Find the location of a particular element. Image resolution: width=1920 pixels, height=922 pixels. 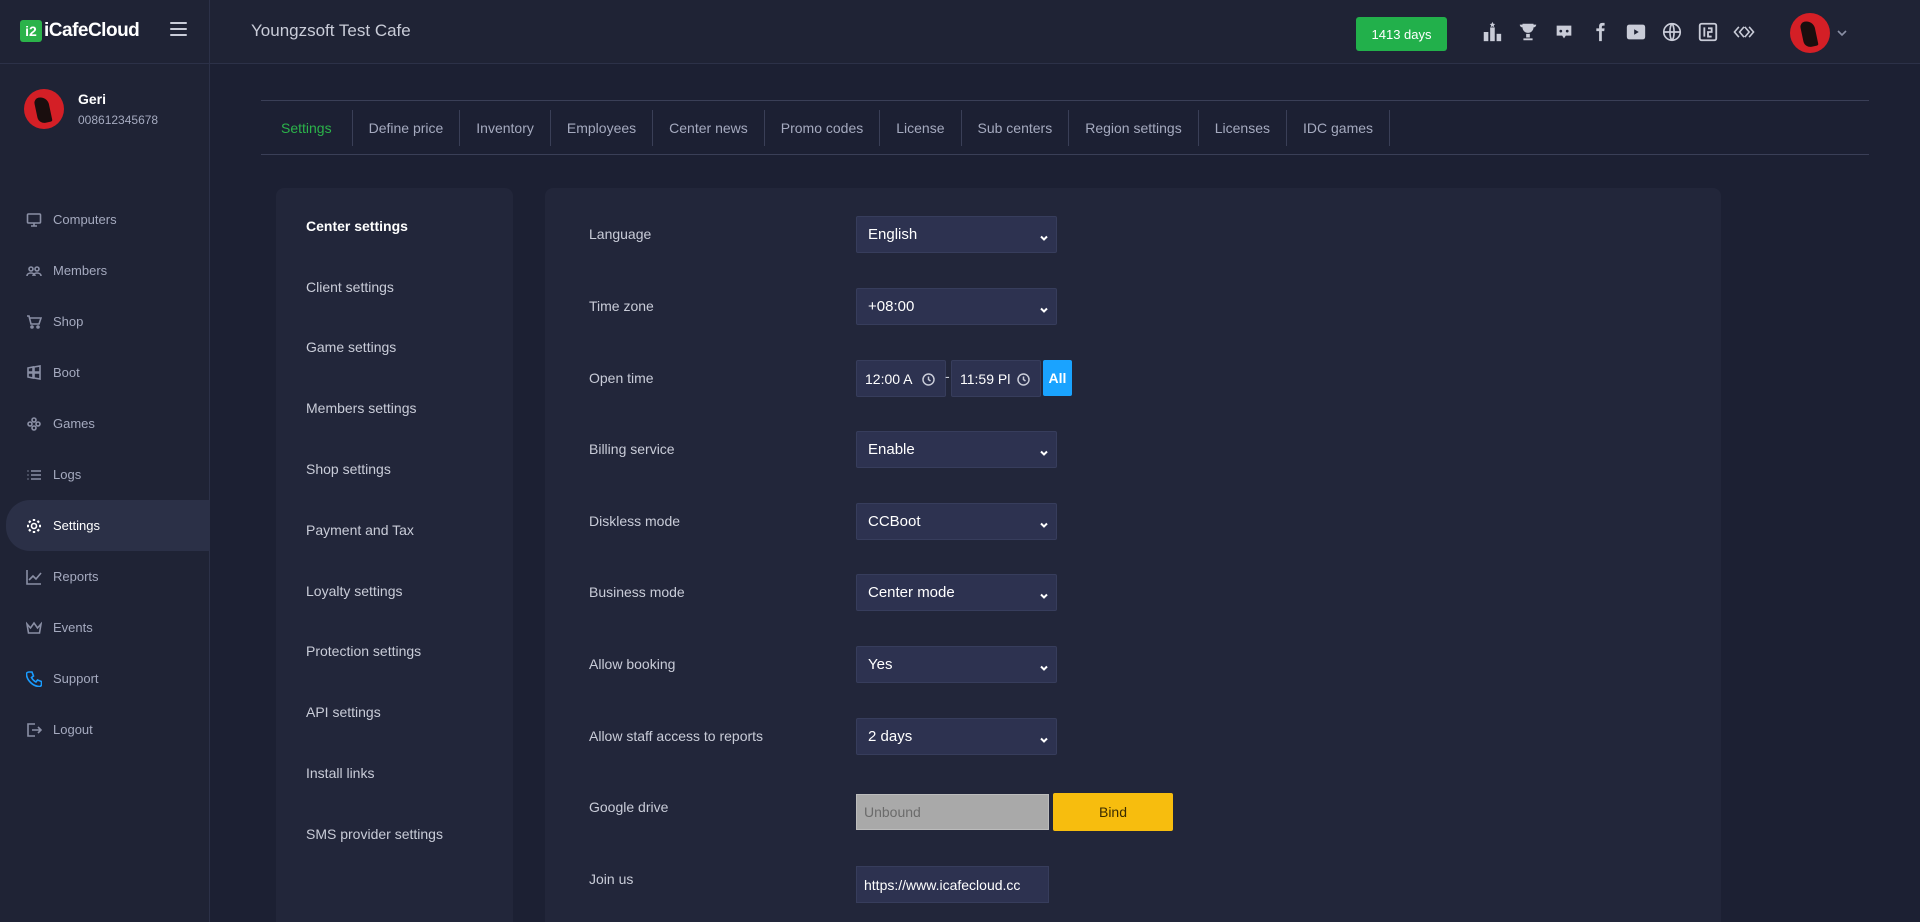

language-value: English is located at coordinates (893, 234).